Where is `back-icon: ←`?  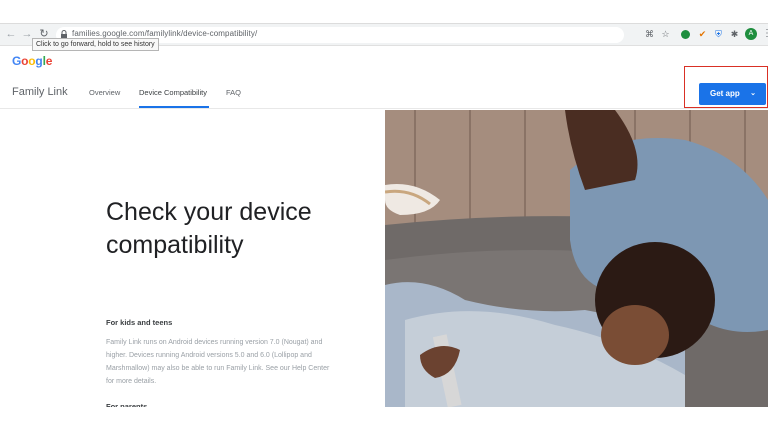 back-icon: ← is located at coordinates (11, 34).